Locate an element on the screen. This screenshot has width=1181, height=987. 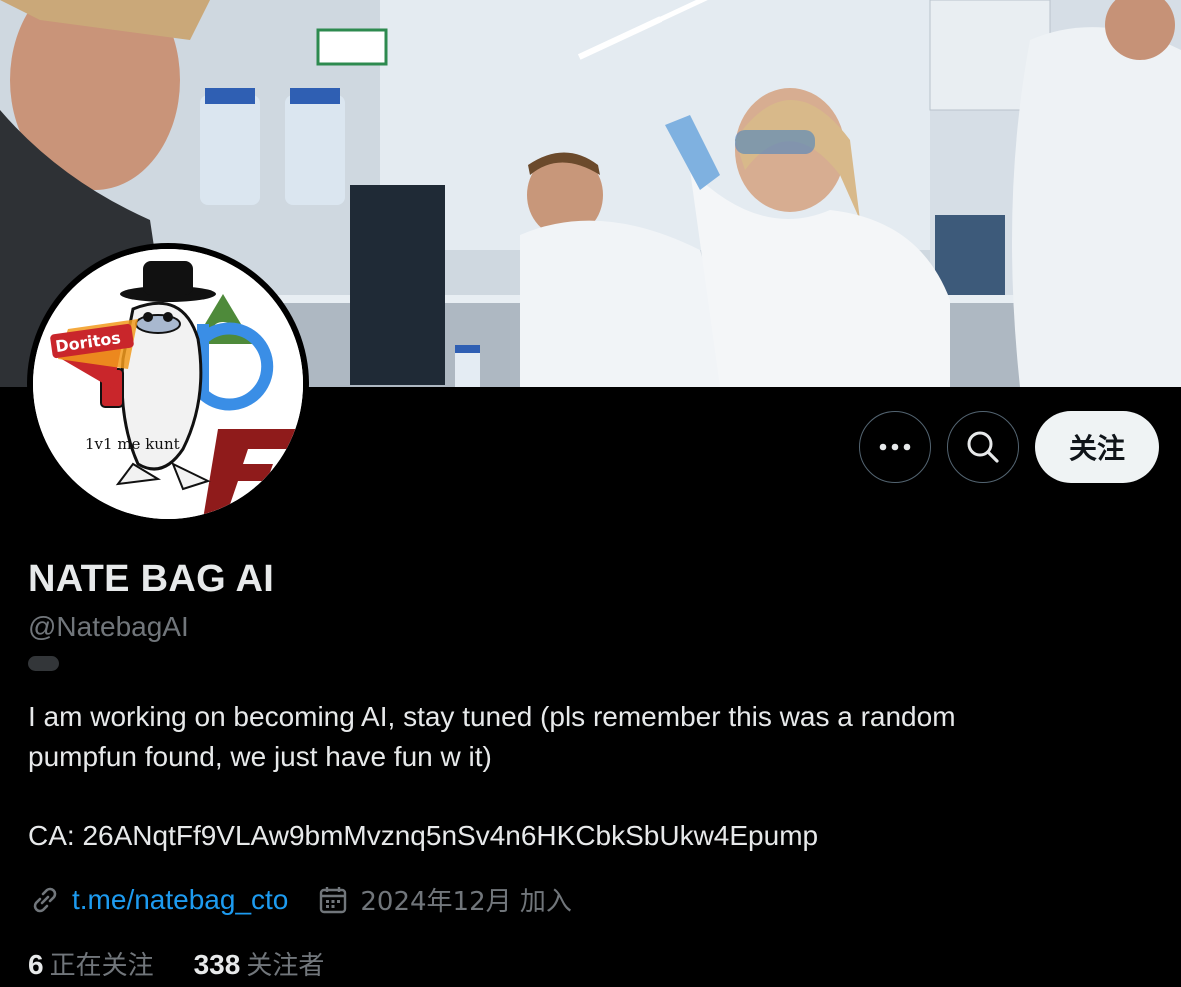
more-horizontal-icon is located at coordinates (895, 447).